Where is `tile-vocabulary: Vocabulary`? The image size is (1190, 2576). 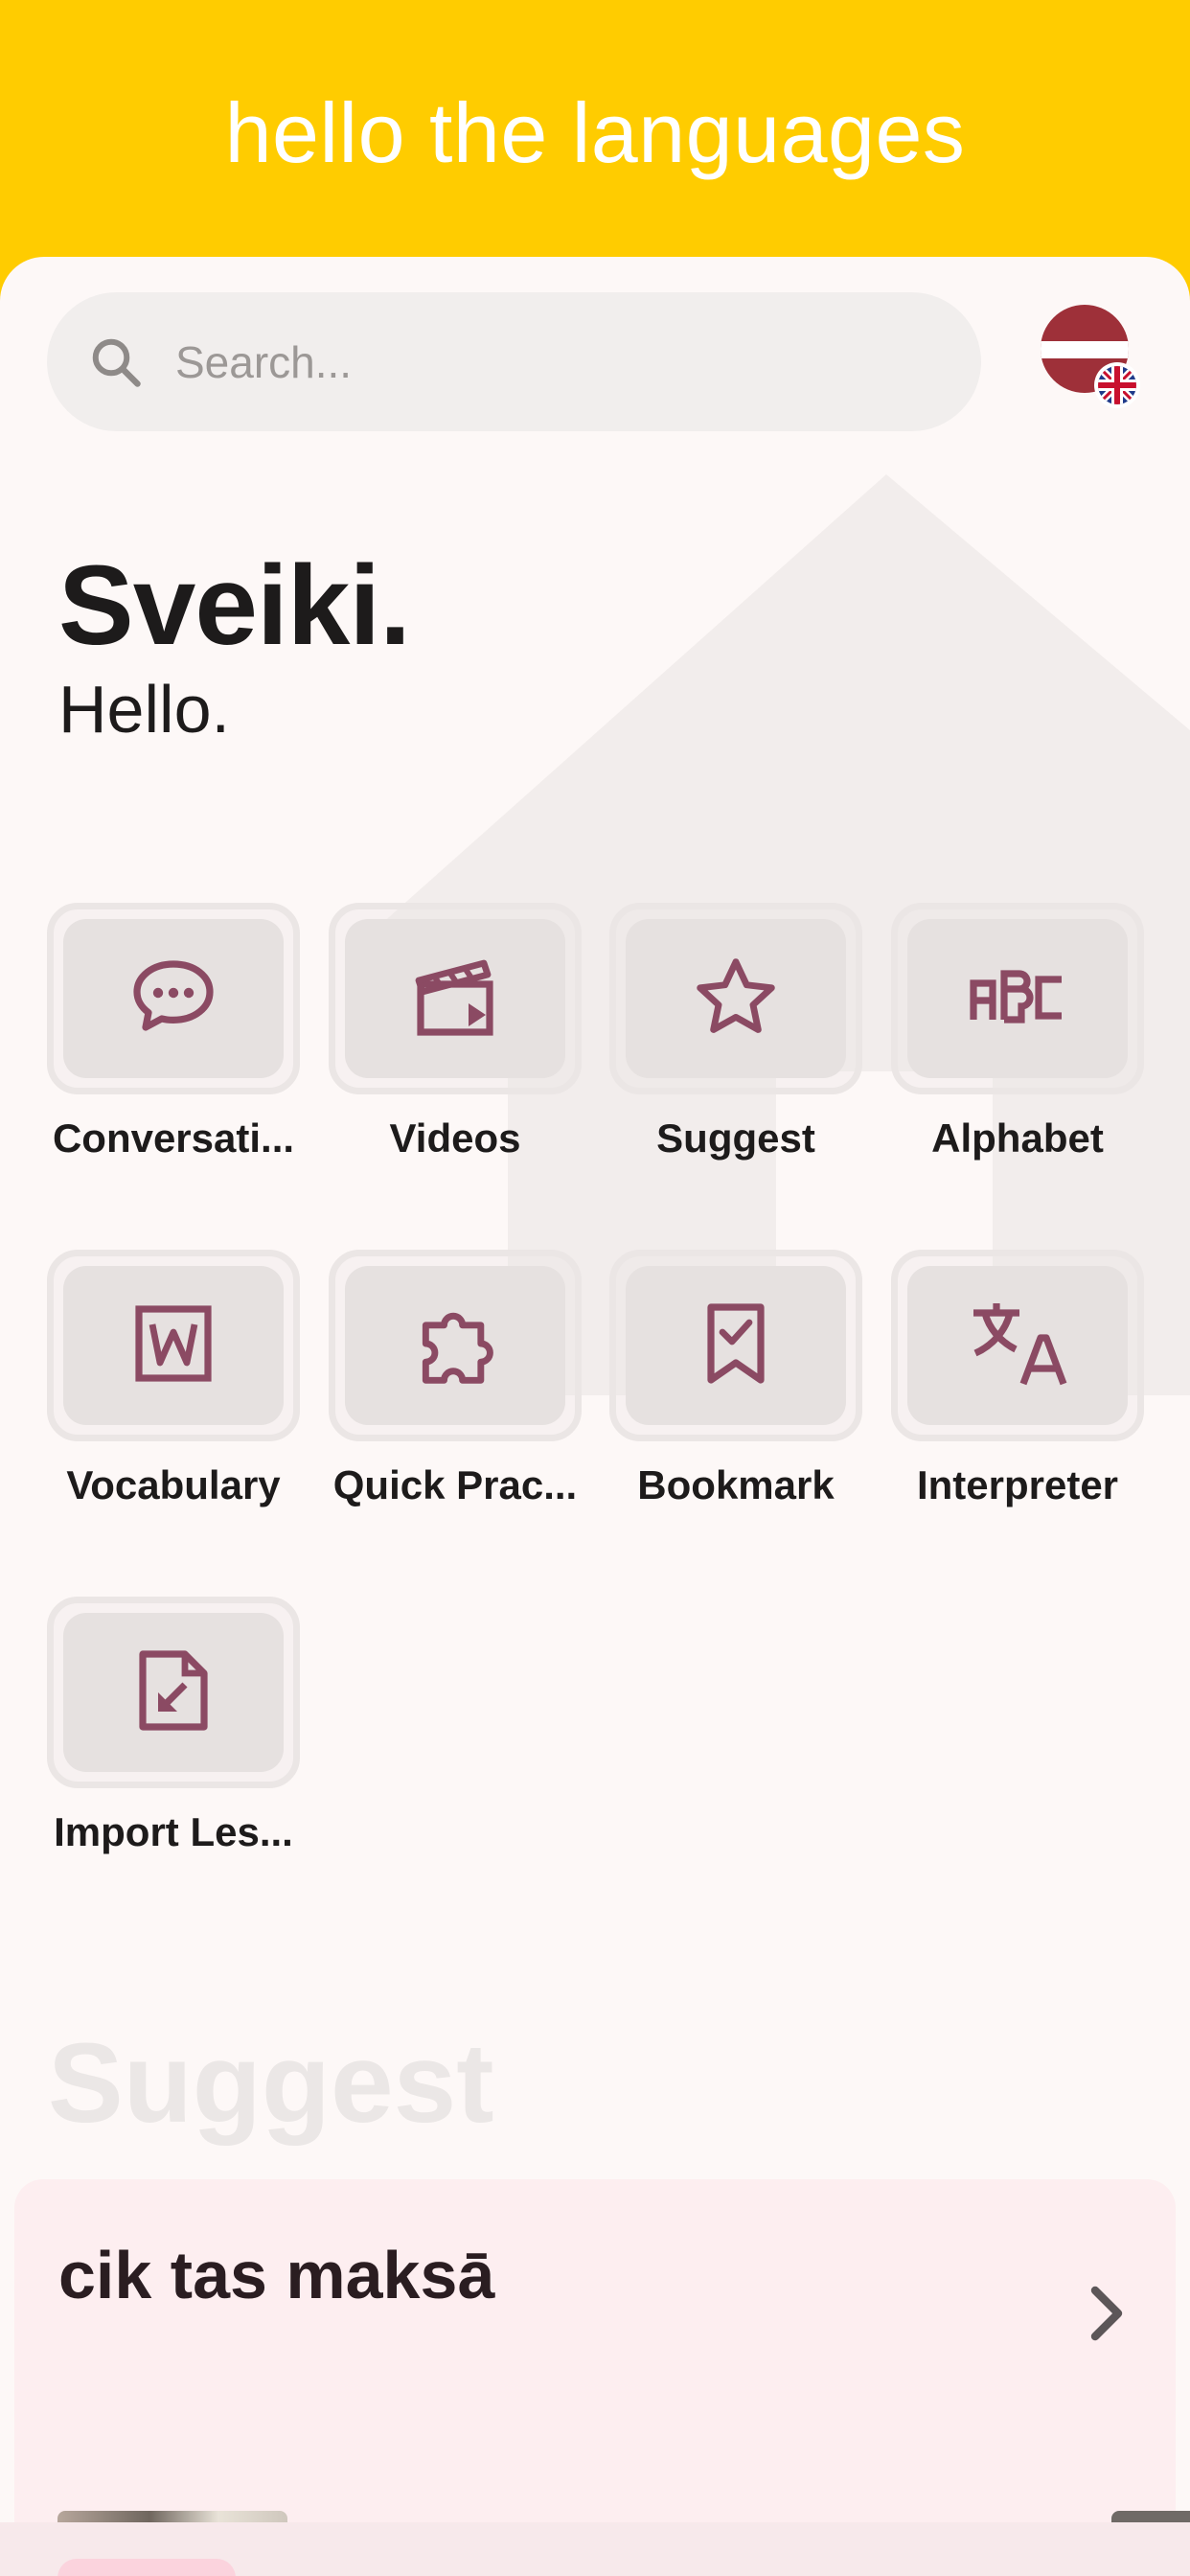 tile-vocabulary: Vocabulary is located at coordinates (174, 1379).